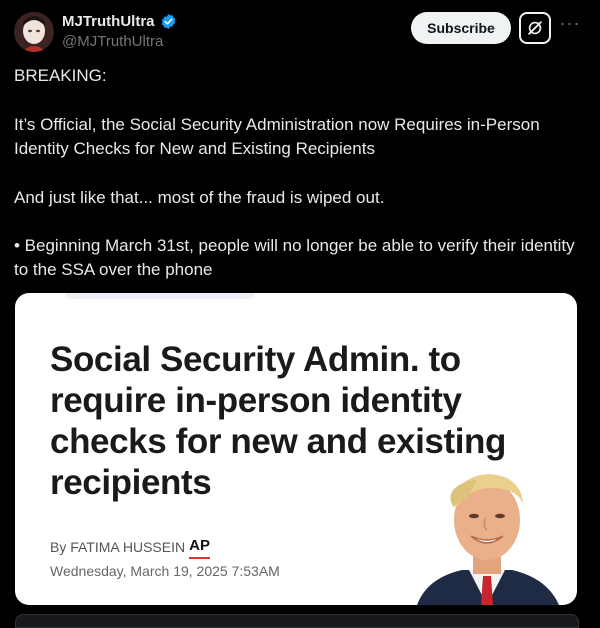 The image size is (600, 628). What do you see at coordinates (461, 28) in the screenshot?
I see `subscribe-button: Subscribe` at bounding box center [461, 28].